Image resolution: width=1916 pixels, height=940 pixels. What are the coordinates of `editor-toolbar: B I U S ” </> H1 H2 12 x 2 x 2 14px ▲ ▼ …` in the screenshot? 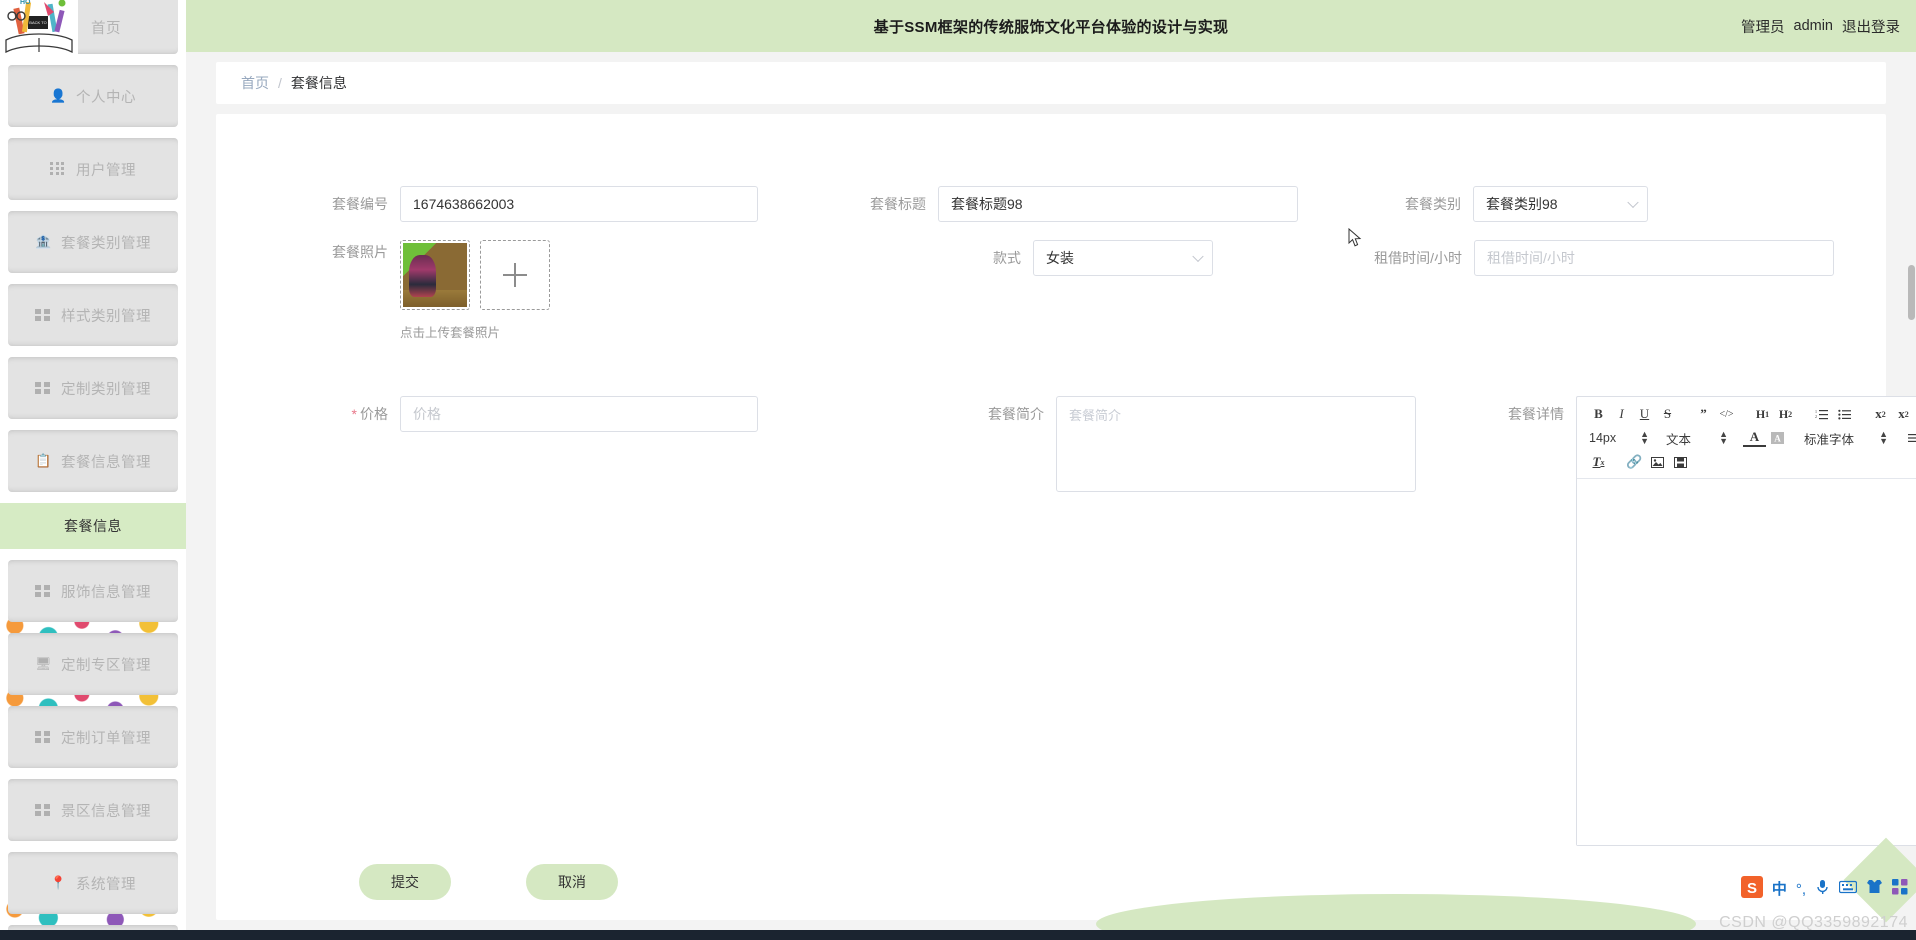 It's located at (1746, 438).